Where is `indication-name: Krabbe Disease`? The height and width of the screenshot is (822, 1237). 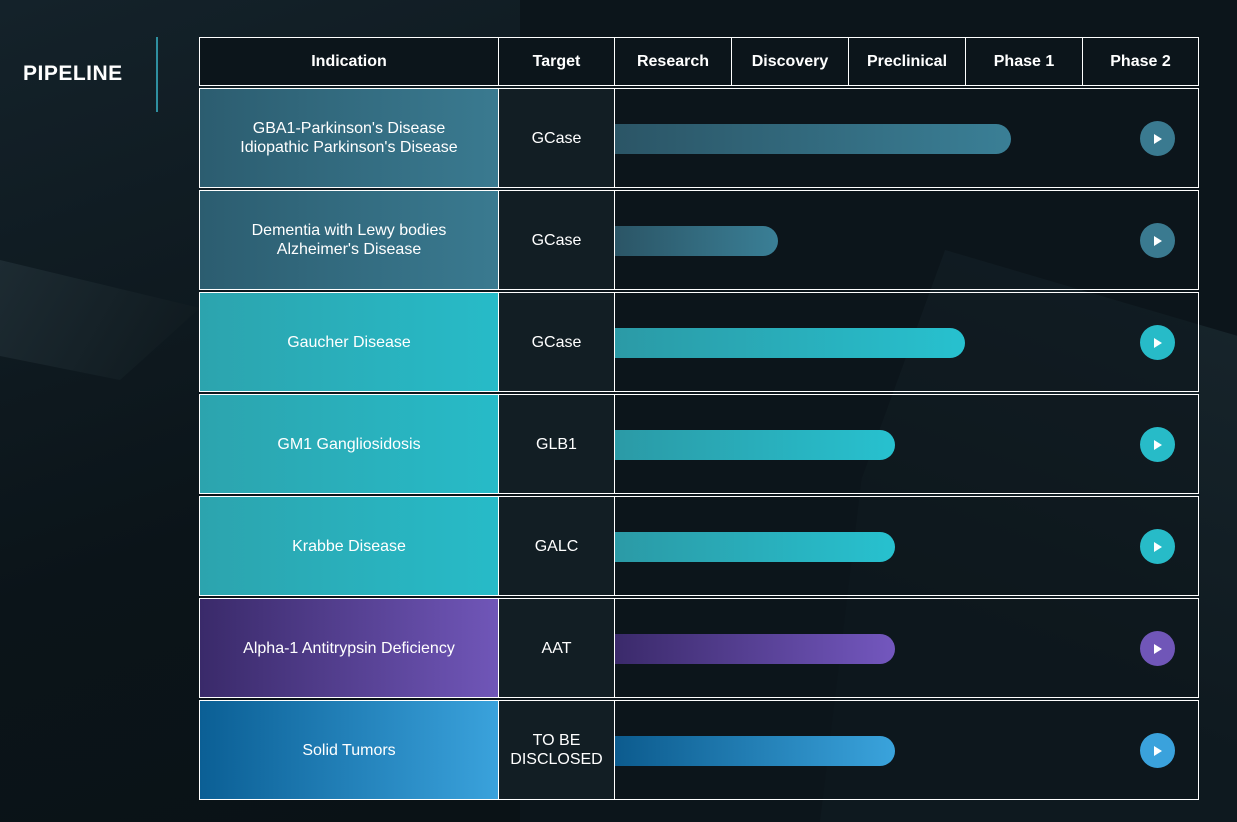
indication-name: Krabbe Disease is located at coordinates (349, 546).